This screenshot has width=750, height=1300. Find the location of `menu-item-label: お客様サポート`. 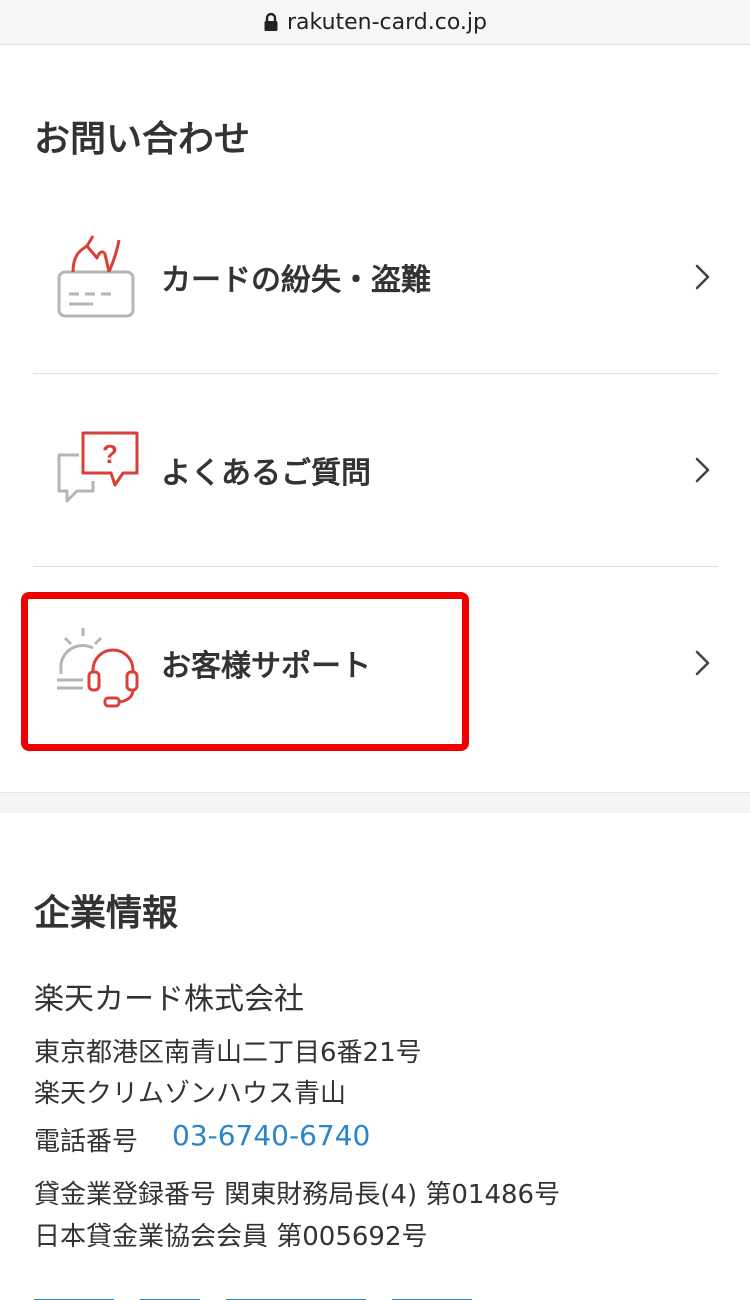

menu-item-label: お客様サポート is located at coordinates (266, 666).